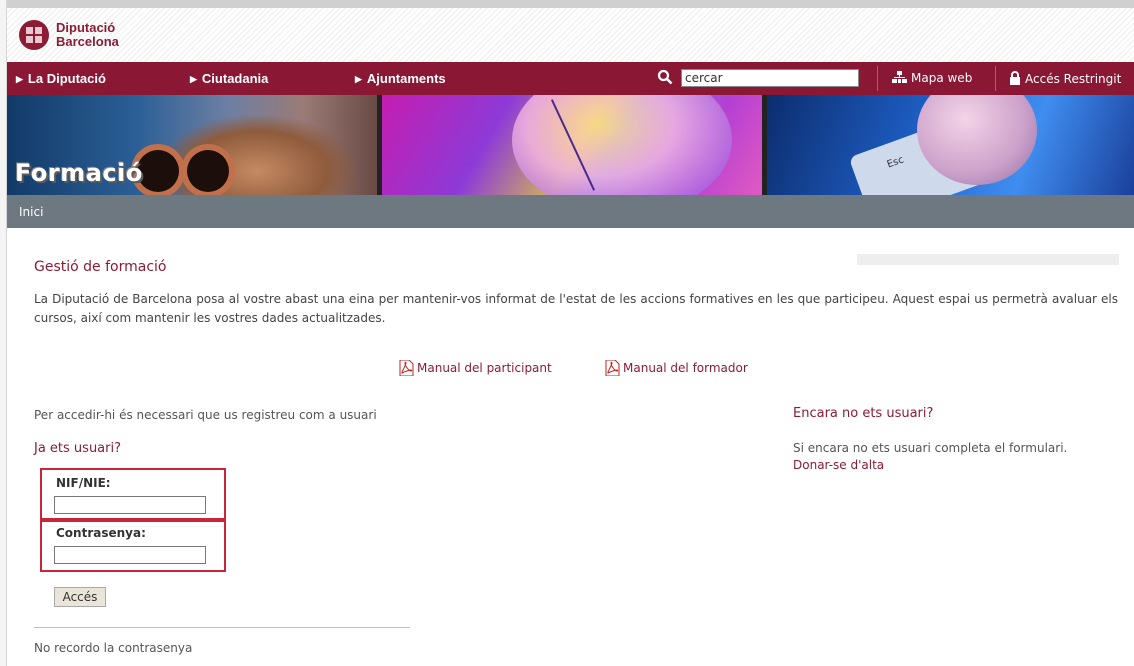 Image resolution: width=1134 pixels, height=666 pixels. I want to click on manual-participant-label: Manual del participant, so click(484, 368).